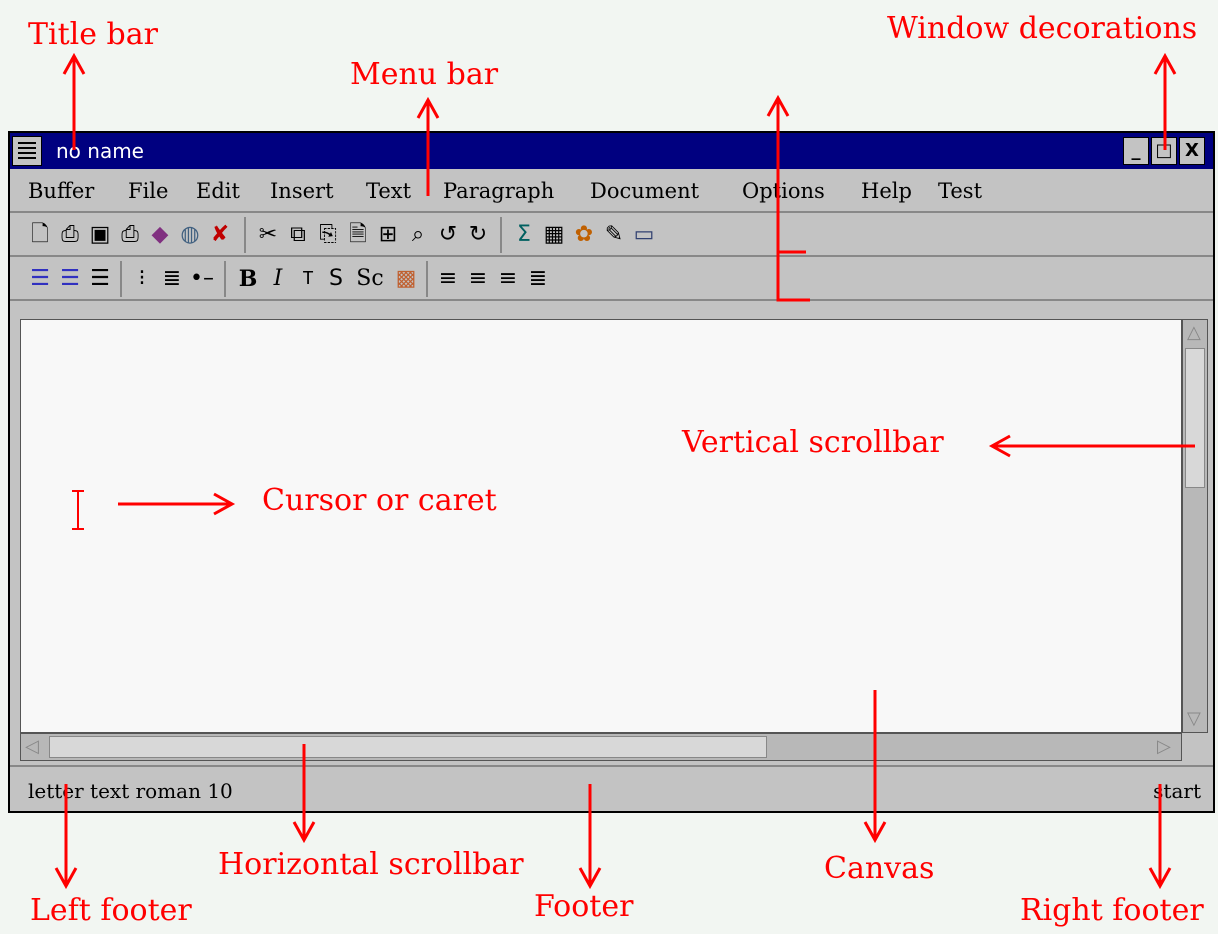 The image size is (1218, 934). I want to click on scroll-left-icon: ◁, so click(32, 747).